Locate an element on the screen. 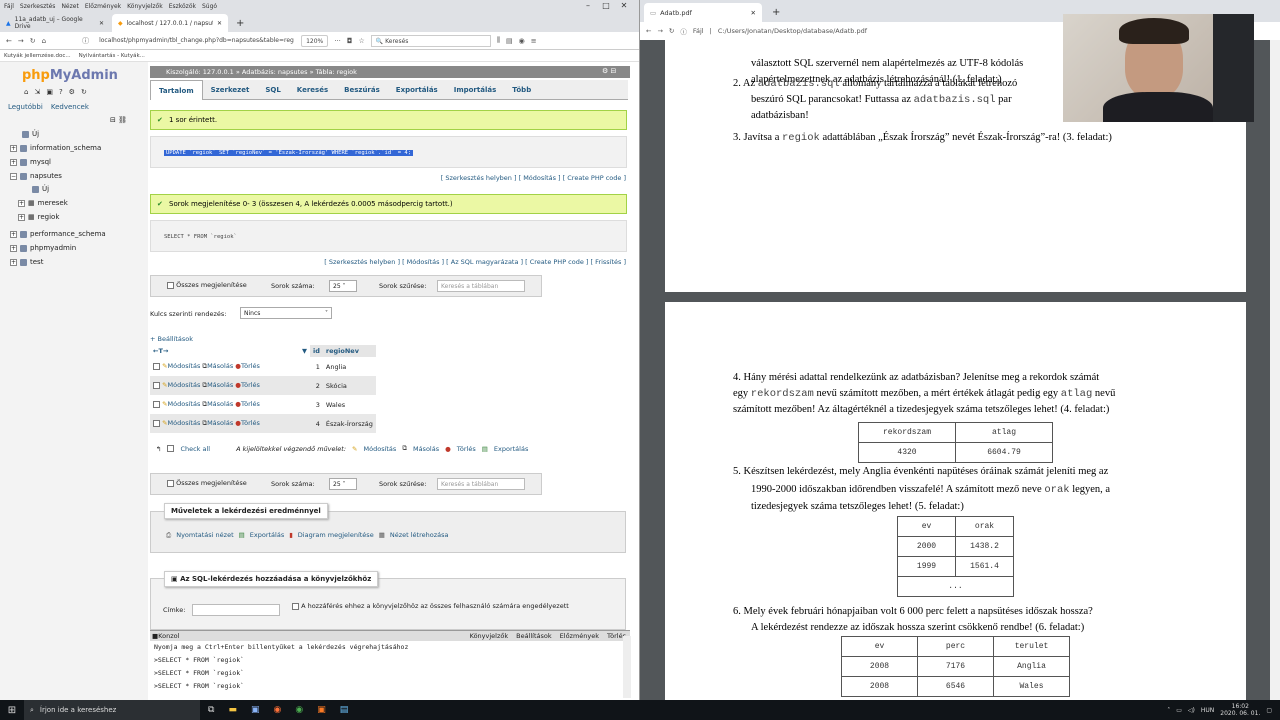  tab-kereses: Keresés is located at coordinates (312, 90).